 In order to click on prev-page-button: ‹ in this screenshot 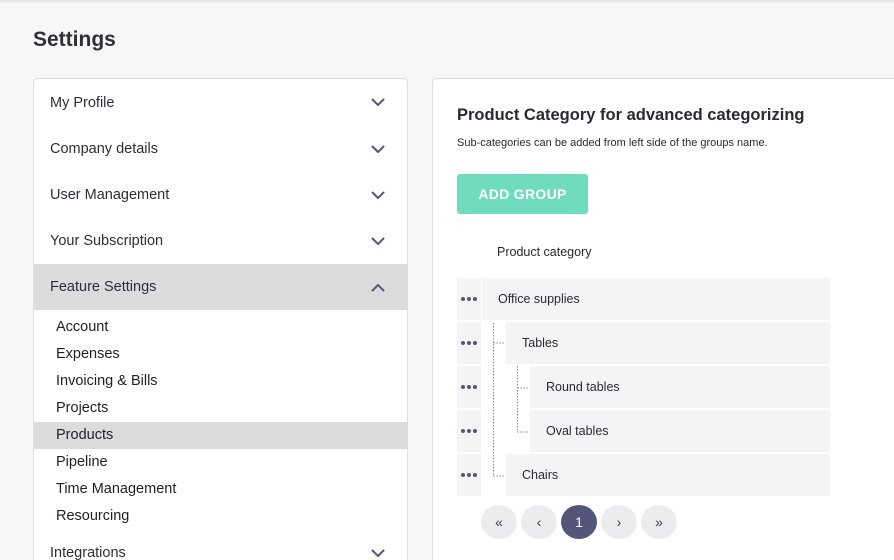, I will do `click(539, 522)`.